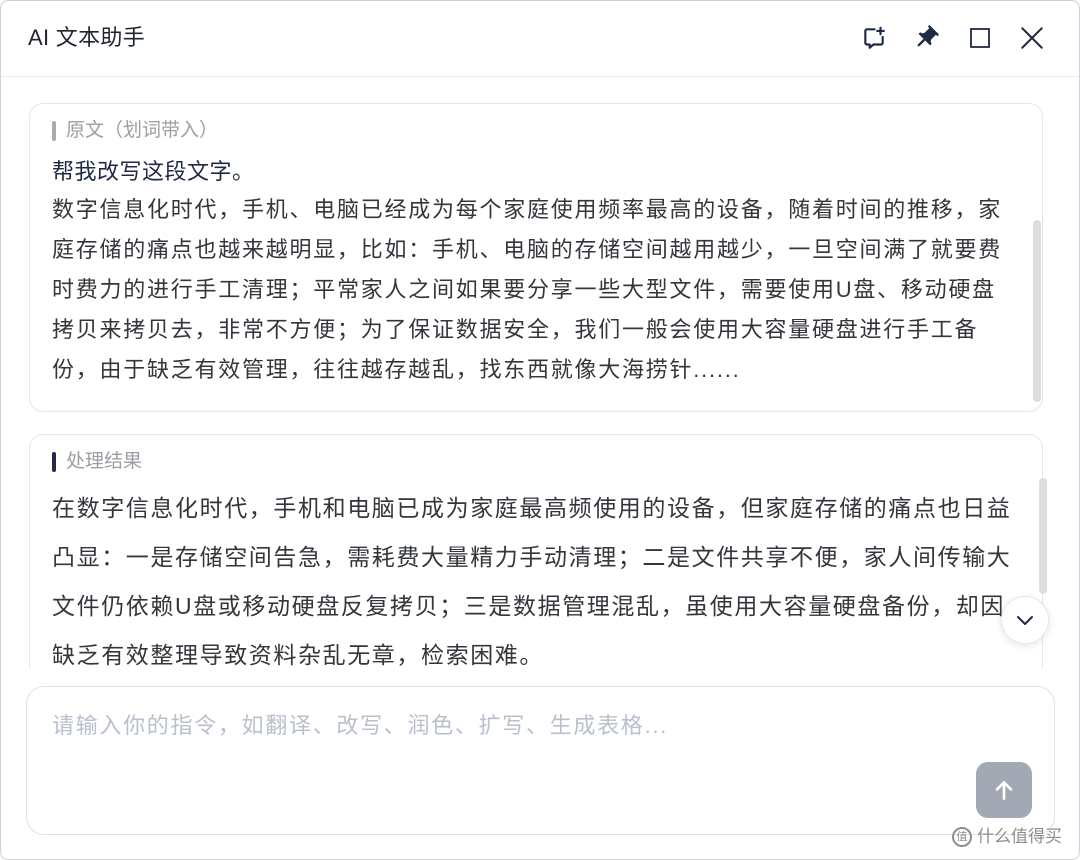 This screenshot has width=1080, height=860. I want to click on maximize-icon, so click(980, 38).